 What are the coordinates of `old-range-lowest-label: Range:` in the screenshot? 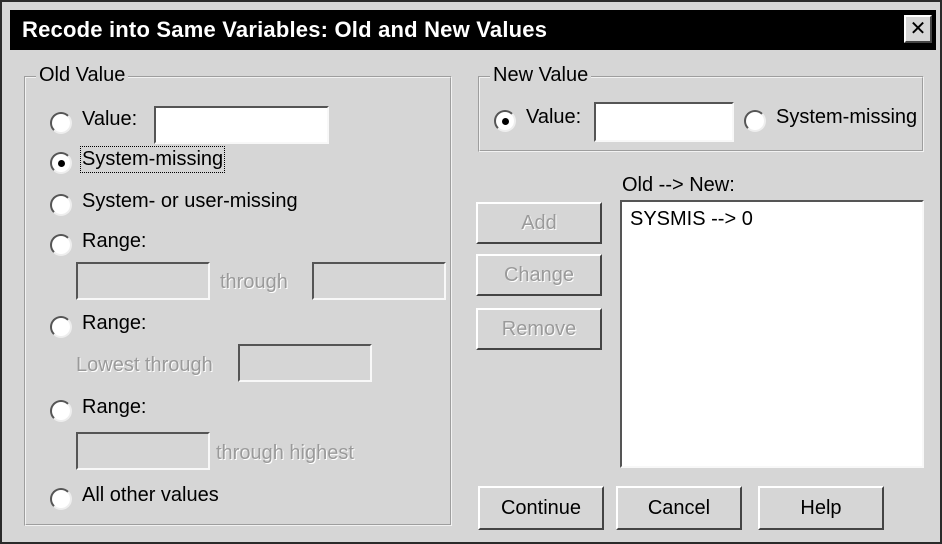 It's located at (114, 323).